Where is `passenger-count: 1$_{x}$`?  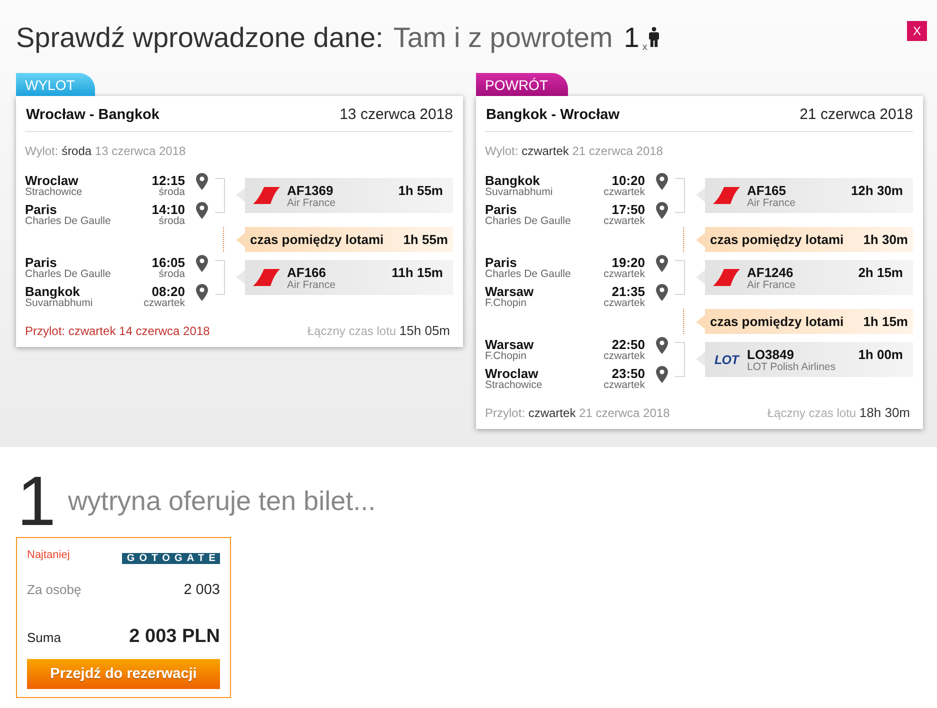
passenger-count: 1$_{x}$ is located at coordinates (636, 38).